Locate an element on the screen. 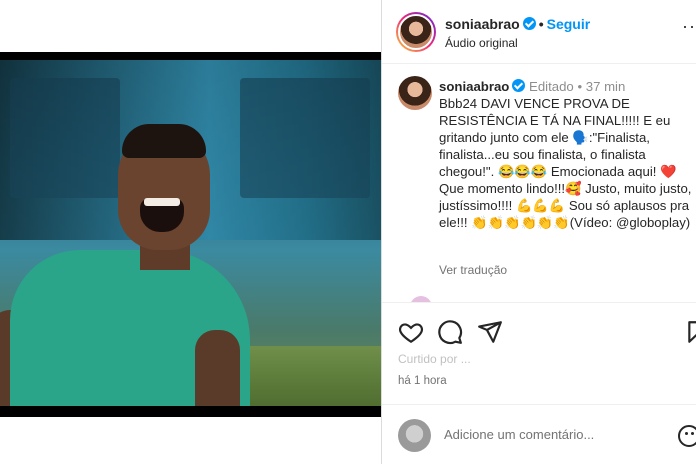 The height and width of the screenshot is (464, 696). avatar-photo is located at coordinates (416, 32).